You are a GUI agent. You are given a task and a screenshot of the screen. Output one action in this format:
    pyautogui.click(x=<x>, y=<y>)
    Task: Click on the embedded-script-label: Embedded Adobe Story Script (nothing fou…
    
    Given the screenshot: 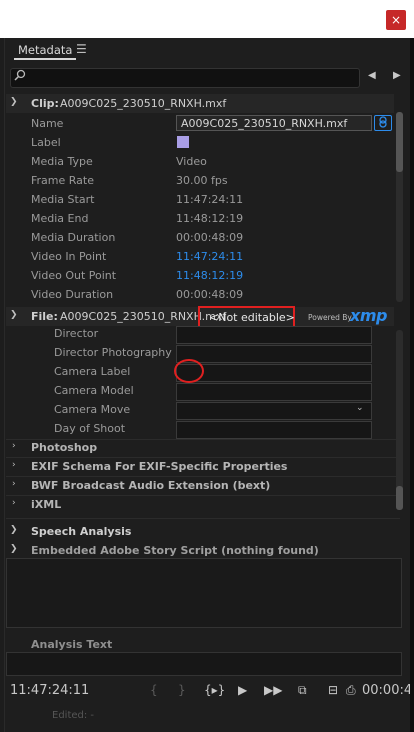 What is the action you would take?
    pyautogui.click(x=175, y=550)
    